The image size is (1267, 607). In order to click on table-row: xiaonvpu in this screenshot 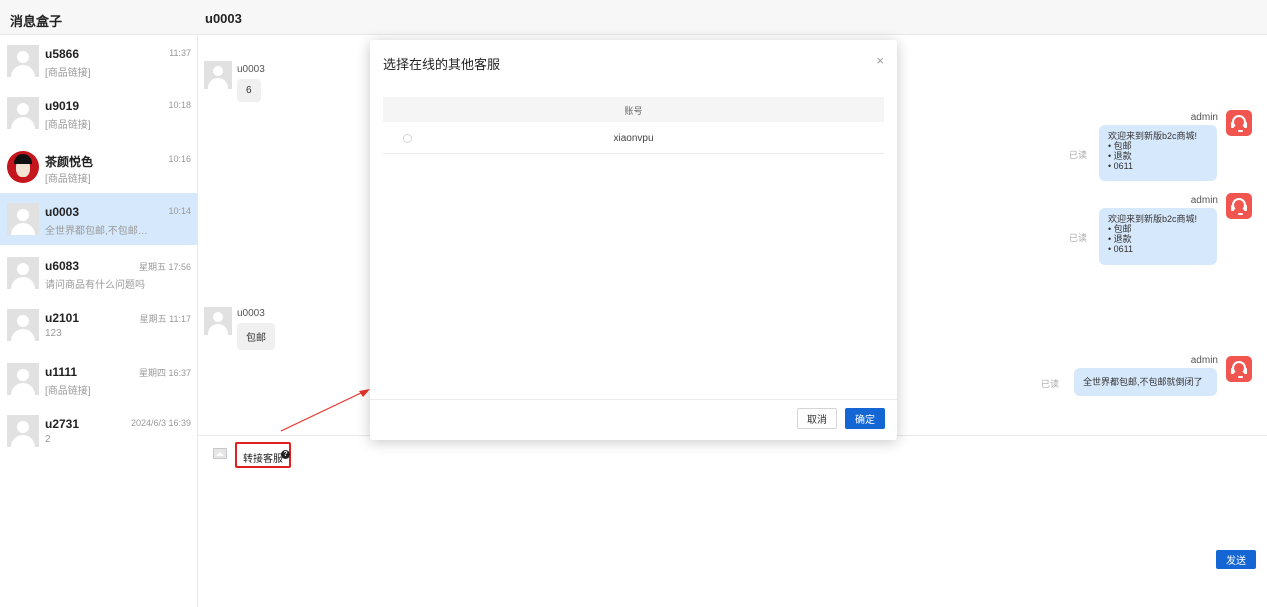, I will do `click(633, 138)`.